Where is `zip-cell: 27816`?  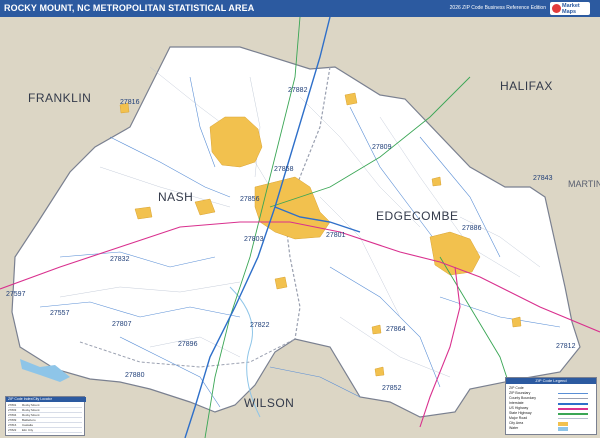 zip-cell: 27816 is located at coordinates (12, 425).